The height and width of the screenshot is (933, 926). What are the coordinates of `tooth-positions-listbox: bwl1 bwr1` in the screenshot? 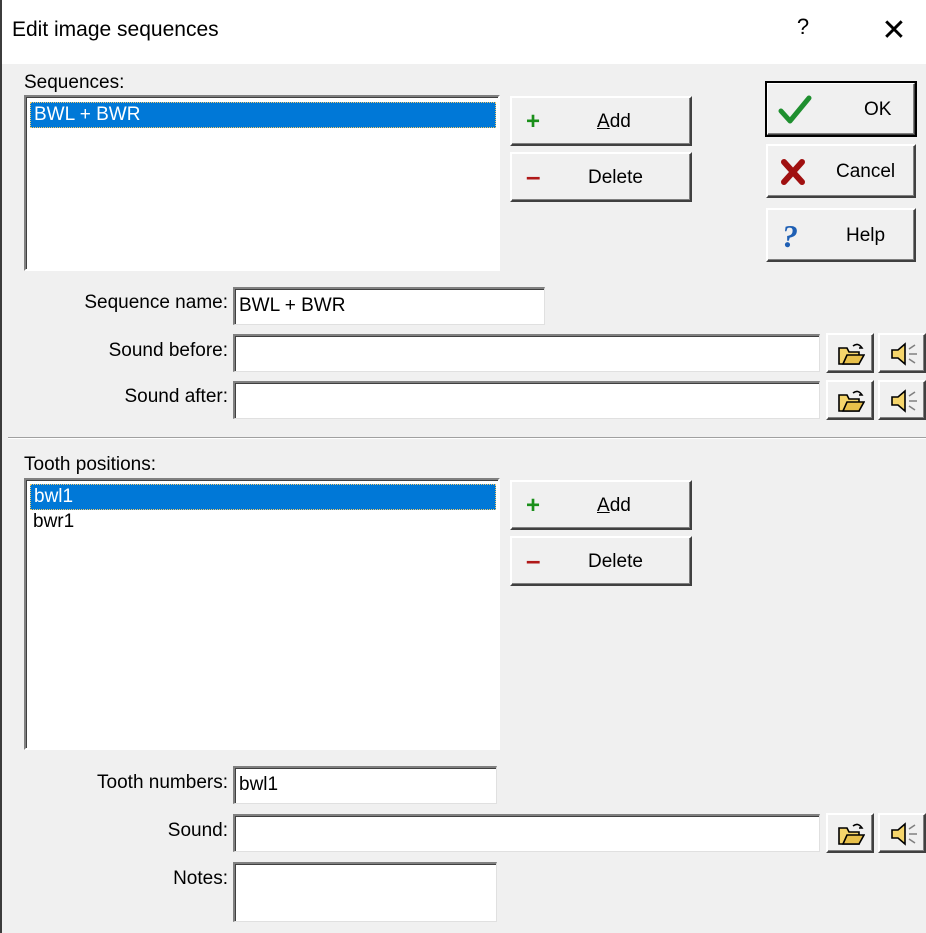 It's located at (262, 614).